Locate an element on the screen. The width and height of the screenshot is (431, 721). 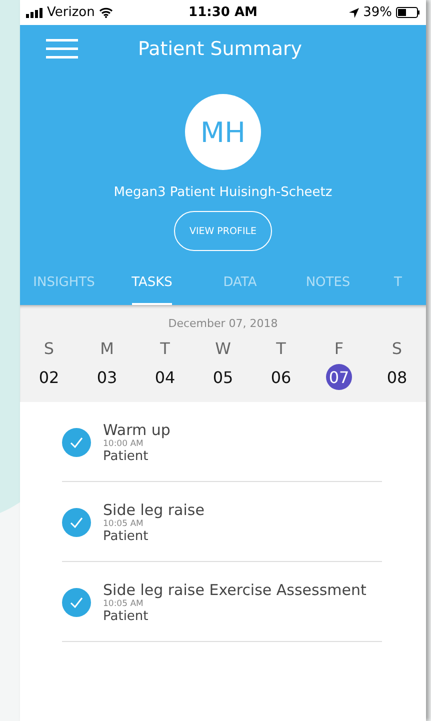
location-icon is located at coordinates (354, 13).